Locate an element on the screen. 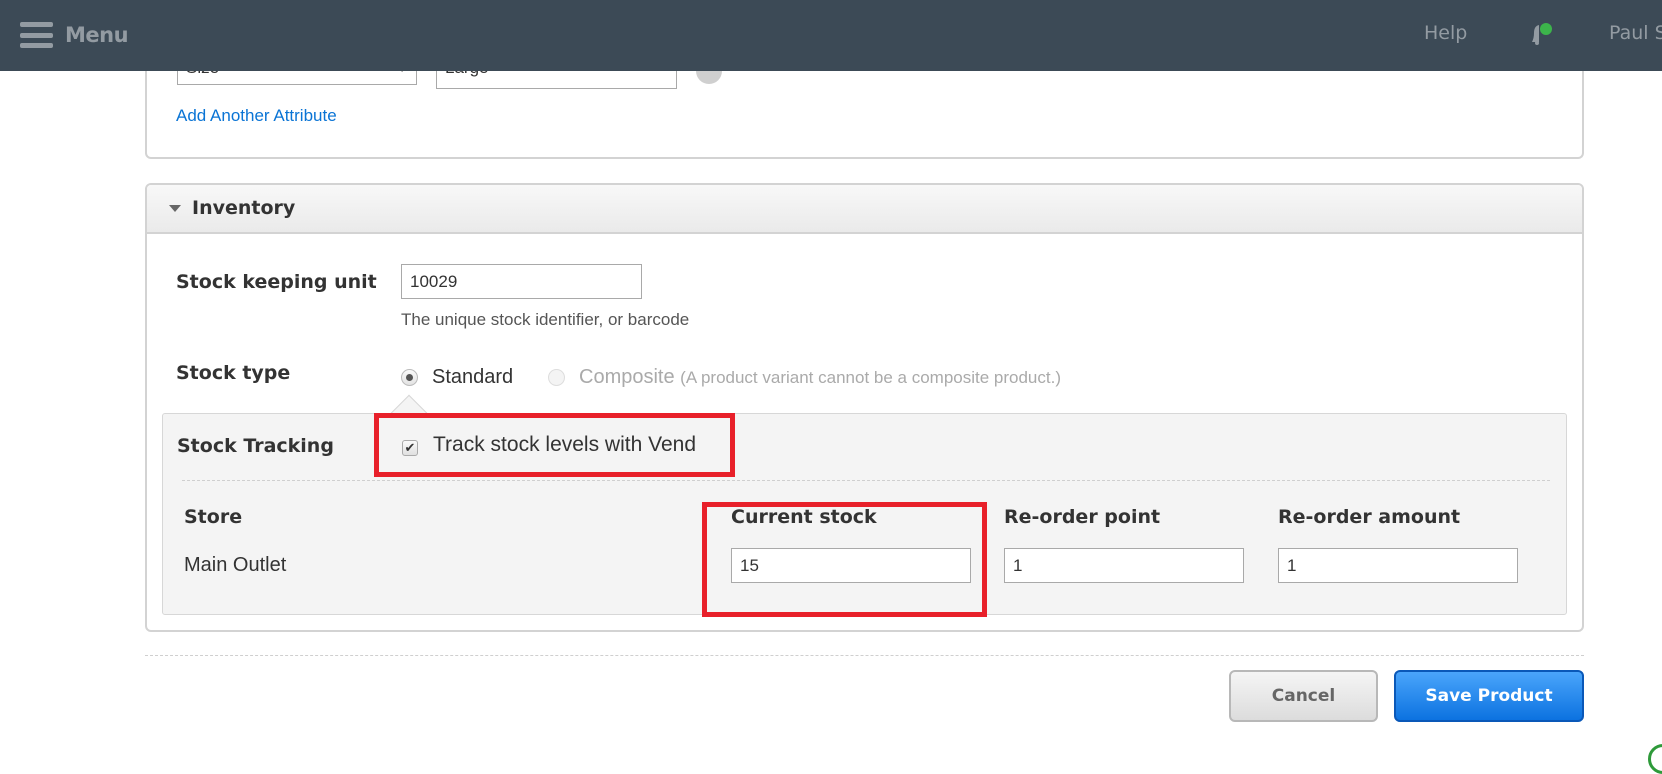 Image resolution: width=1662 pixels, height=774 pixels. column-header-store: Store is located at coordinates (213, 517).